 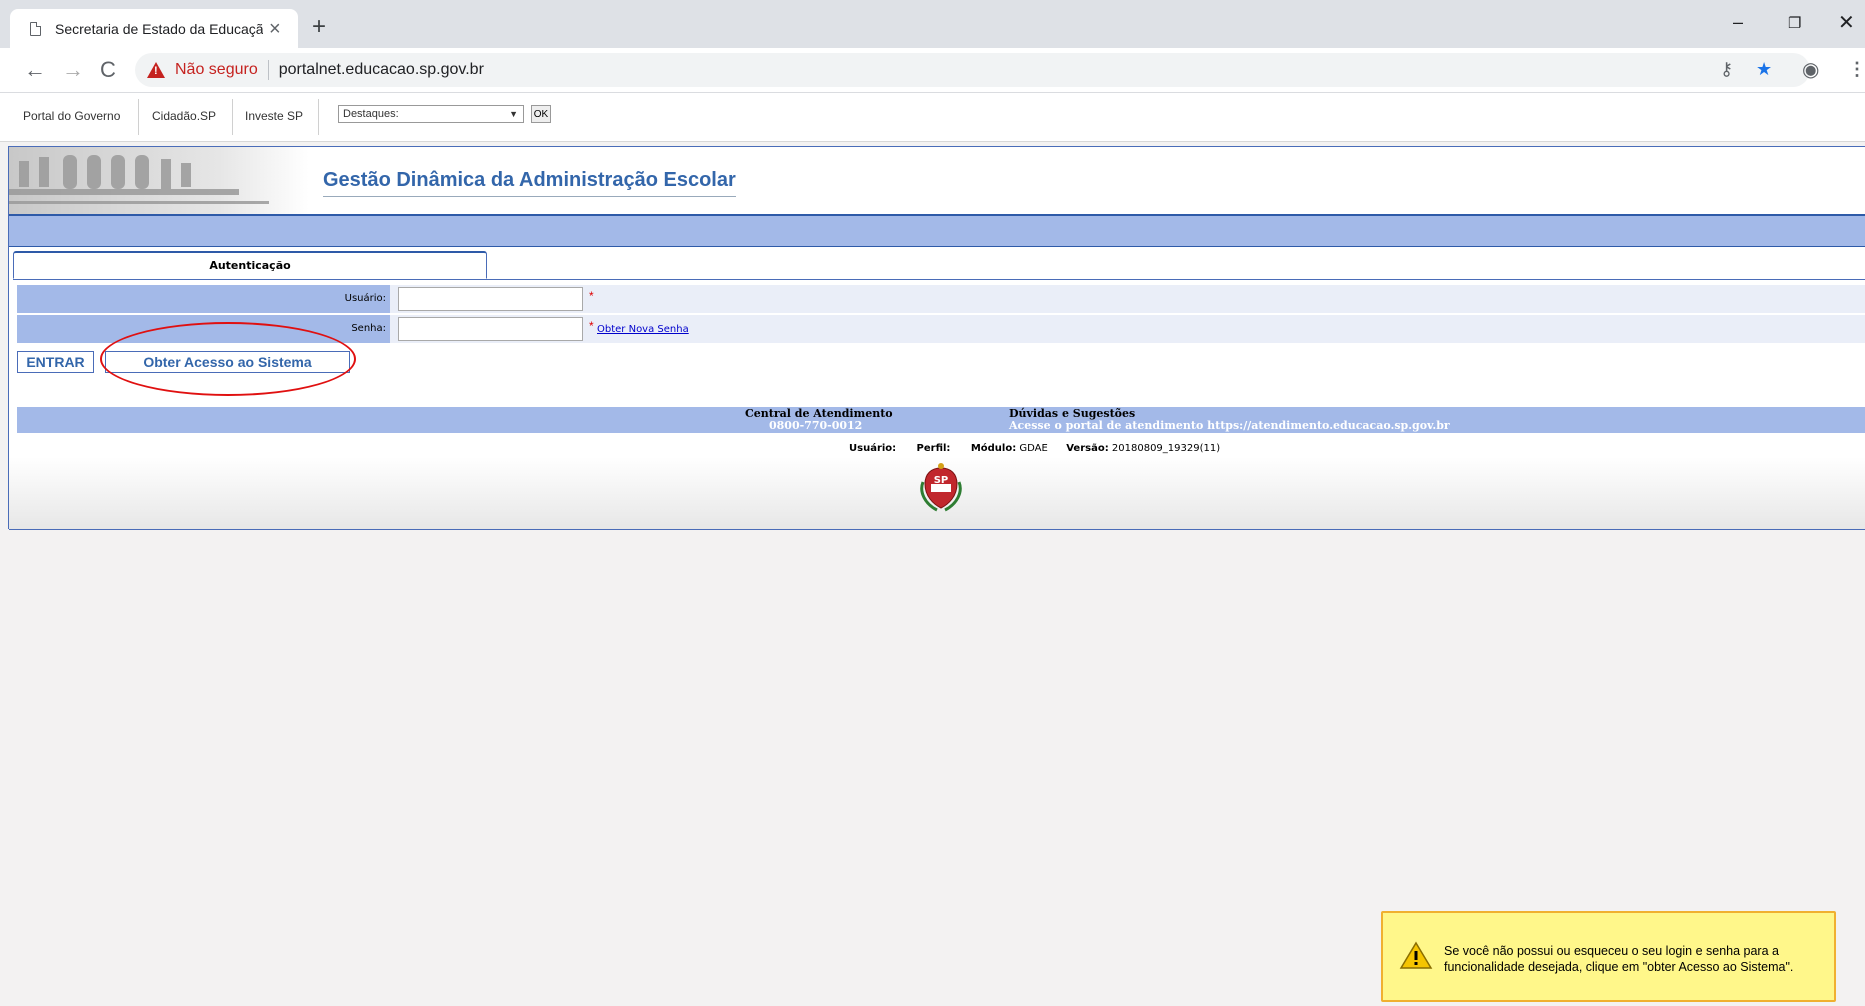 I want to click on highlight-circle, so click(x=228, y=359).